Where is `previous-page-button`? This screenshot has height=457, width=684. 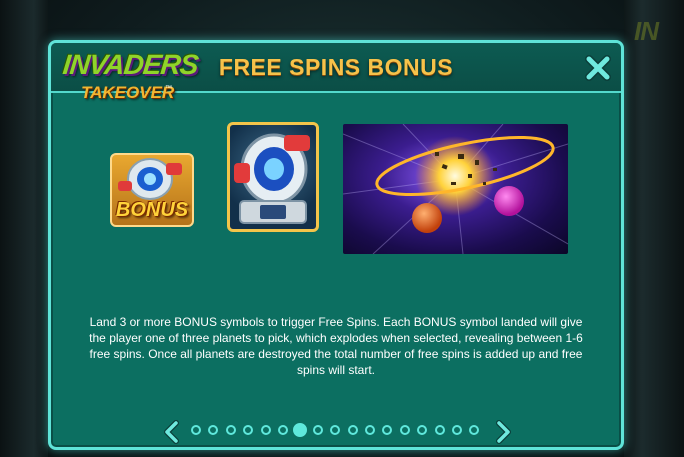
previous-page-button is located at coordinates (172, 432).